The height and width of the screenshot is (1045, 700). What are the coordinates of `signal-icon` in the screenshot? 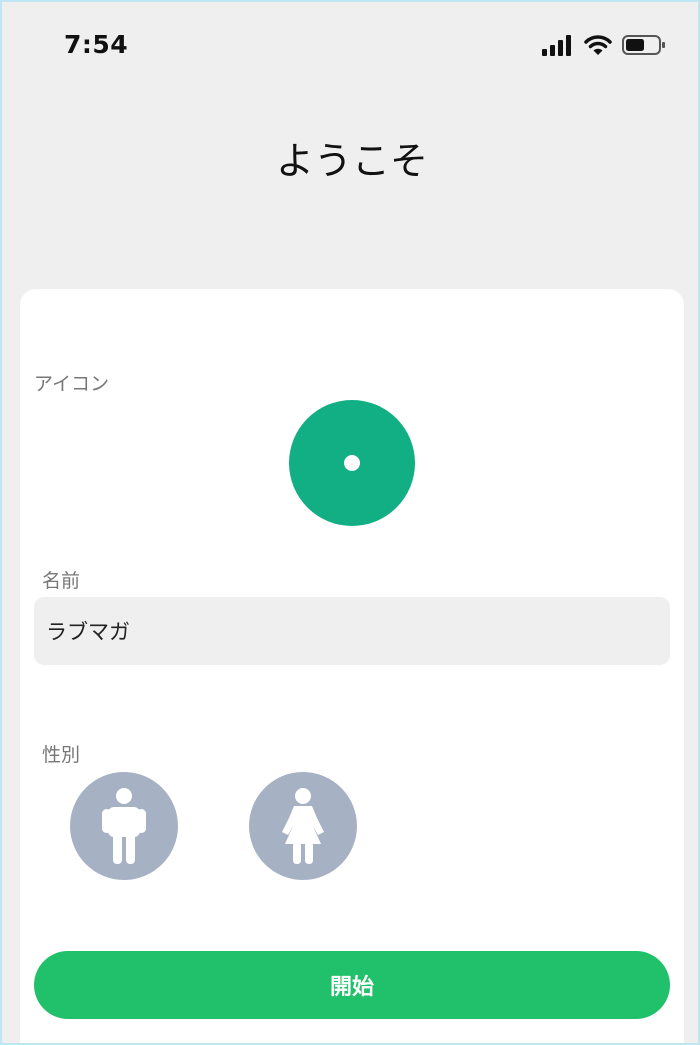 It's located at (558, 45).